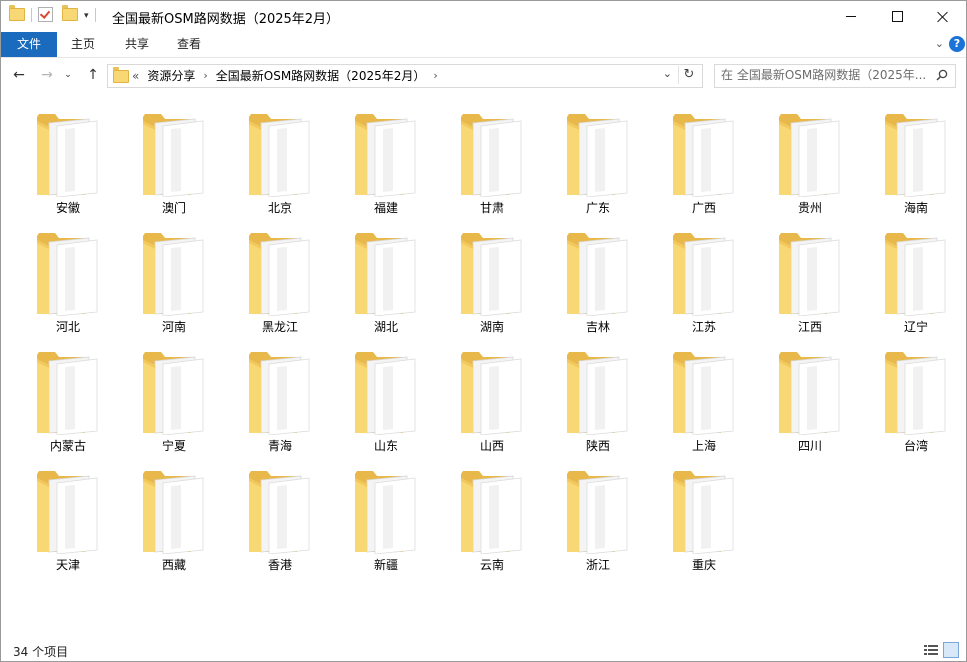 Image resolution: width=967 pixels, height=662 pixels. I want to click on folder-label: 江西, so click(809, 327).